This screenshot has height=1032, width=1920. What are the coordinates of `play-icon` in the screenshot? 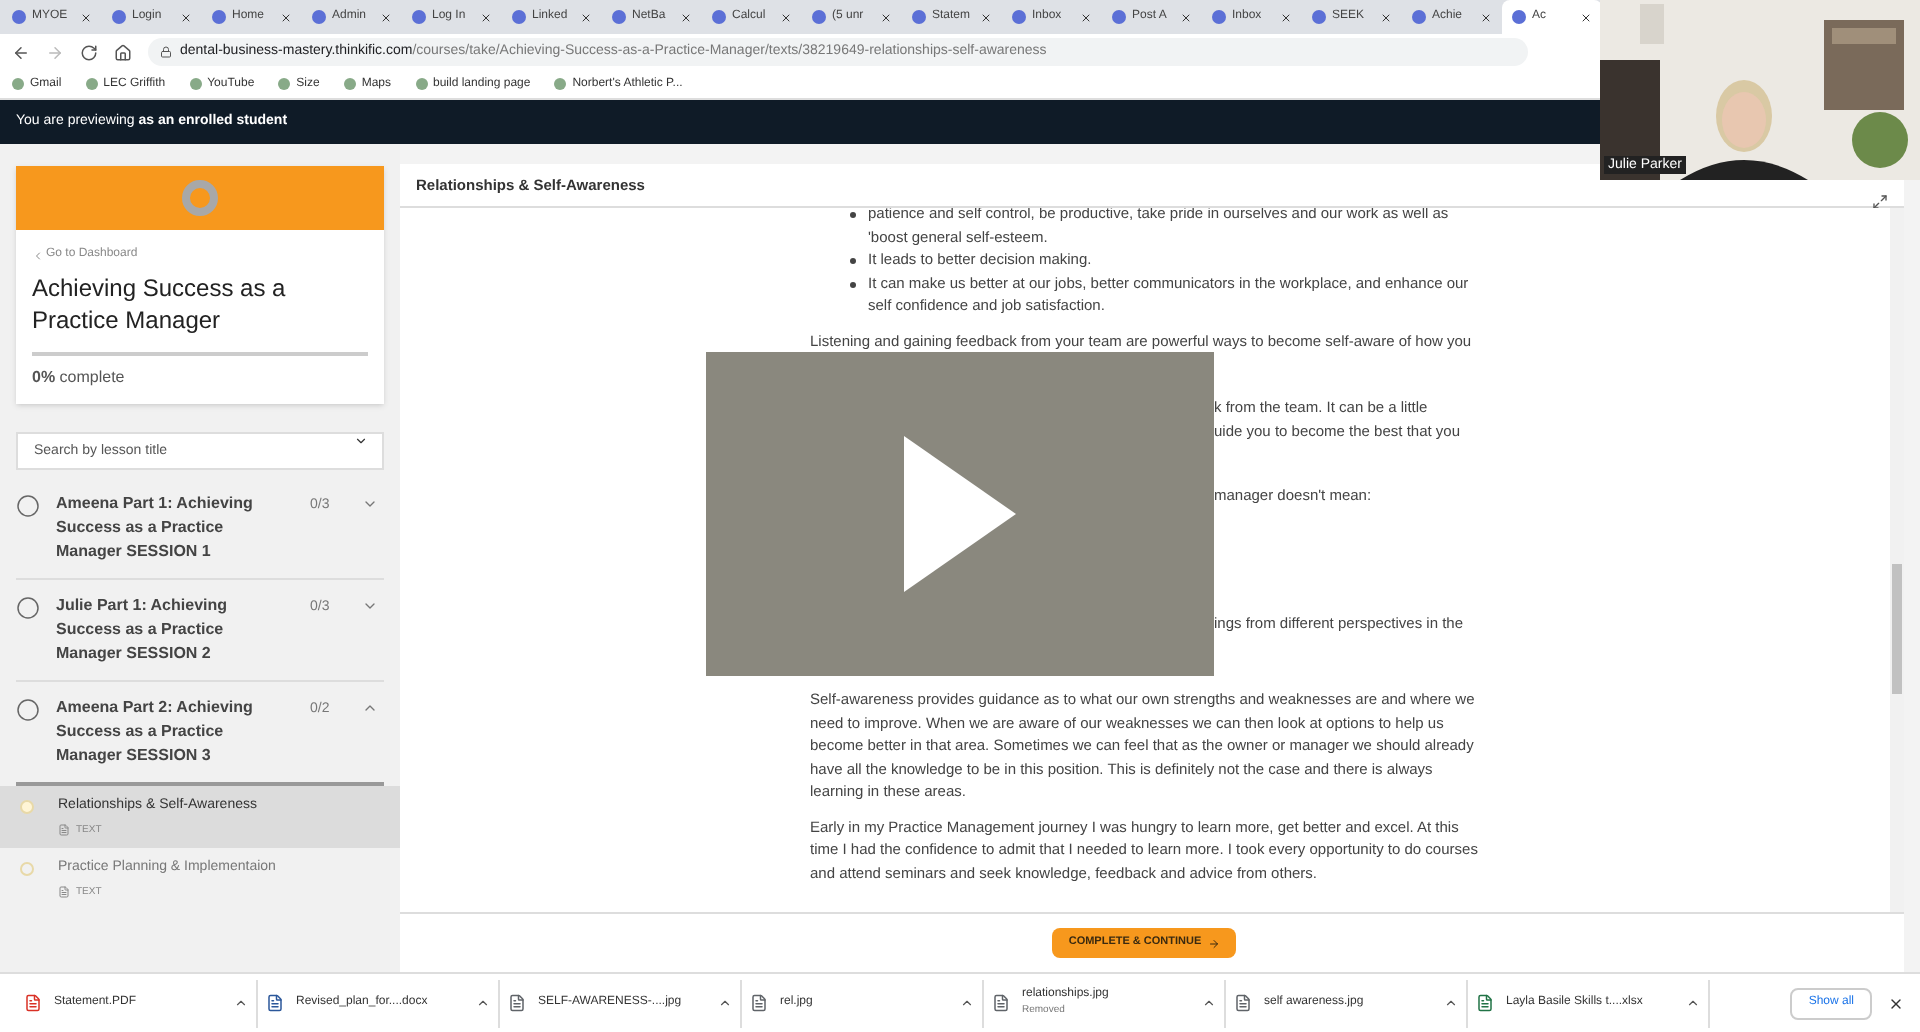 It's located at (960, 514).